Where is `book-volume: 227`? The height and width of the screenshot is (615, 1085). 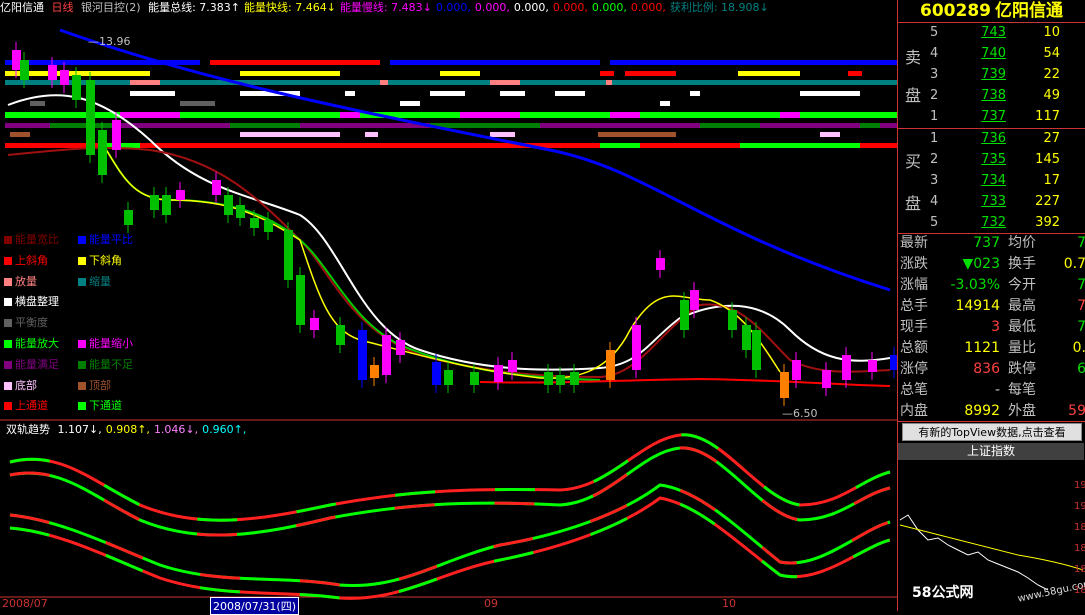
book-volume: 227 is located at coordinates (1047, 201).